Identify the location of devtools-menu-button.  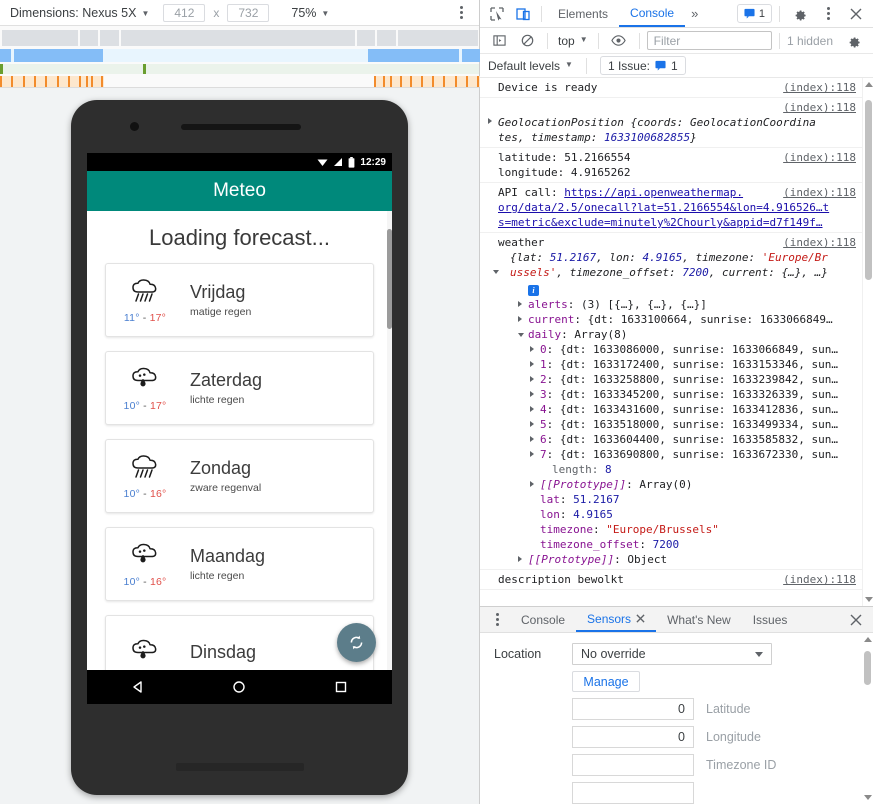
(828, 14).